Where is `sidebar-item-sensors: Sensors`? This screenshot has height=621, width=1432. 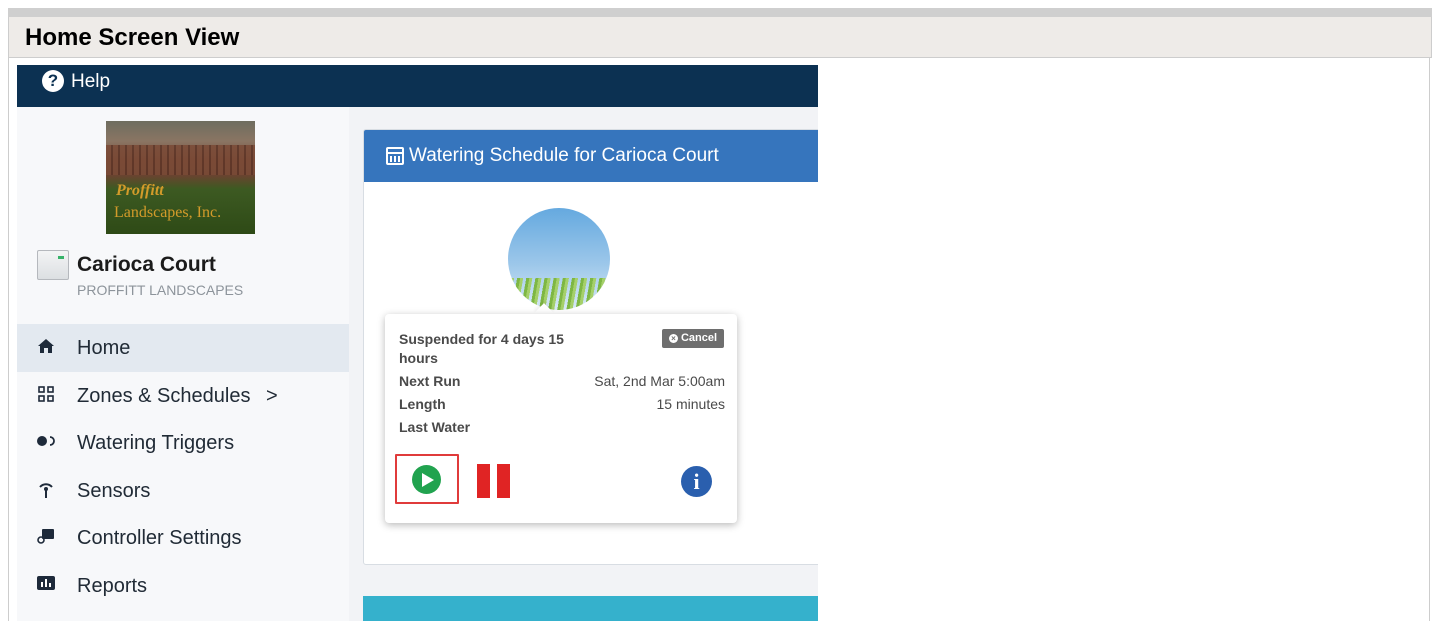 sidebar-item-sensors: Sensors is located at coordinates (183, 491).